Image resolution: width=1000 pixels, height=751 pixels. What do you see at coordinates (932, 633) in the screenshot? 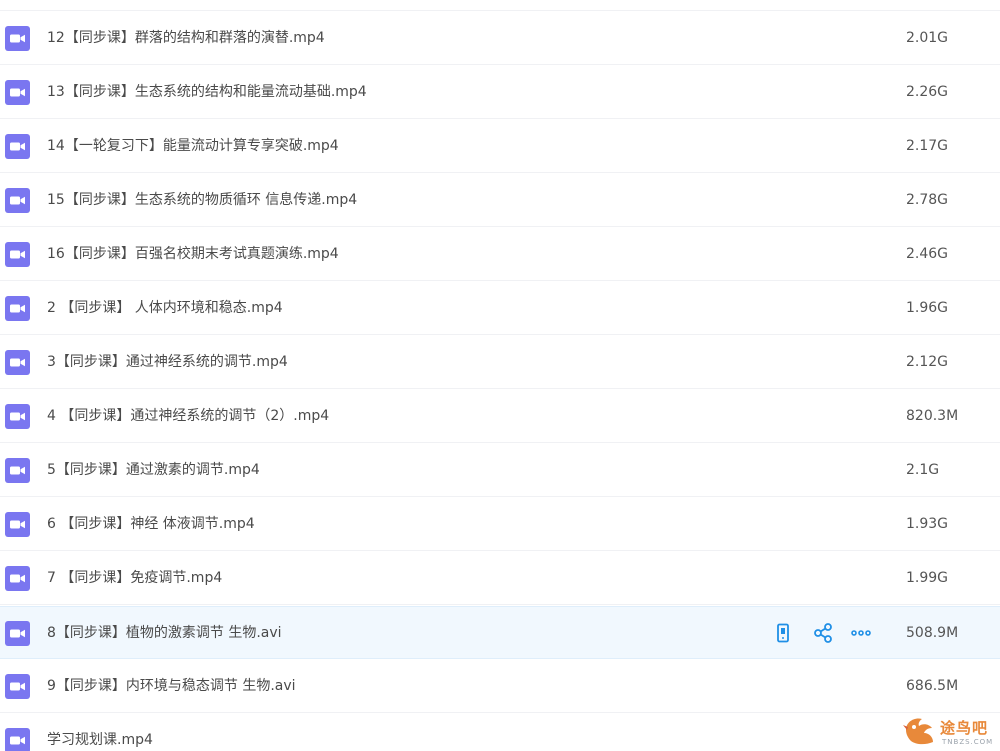
I see `file-size: 508.9M` at bounding box center [932, 633].